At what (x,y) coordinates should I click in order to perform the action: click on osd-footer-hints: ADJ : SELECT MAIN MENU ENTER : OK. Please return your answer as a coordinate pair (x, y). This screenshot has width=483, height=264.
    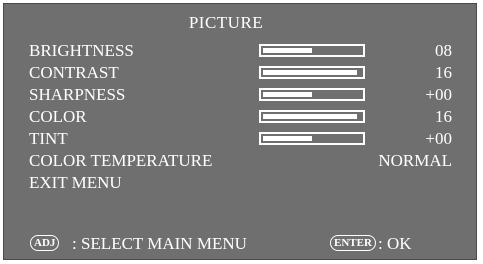
    Looking at the image, I should click on (241, 244).